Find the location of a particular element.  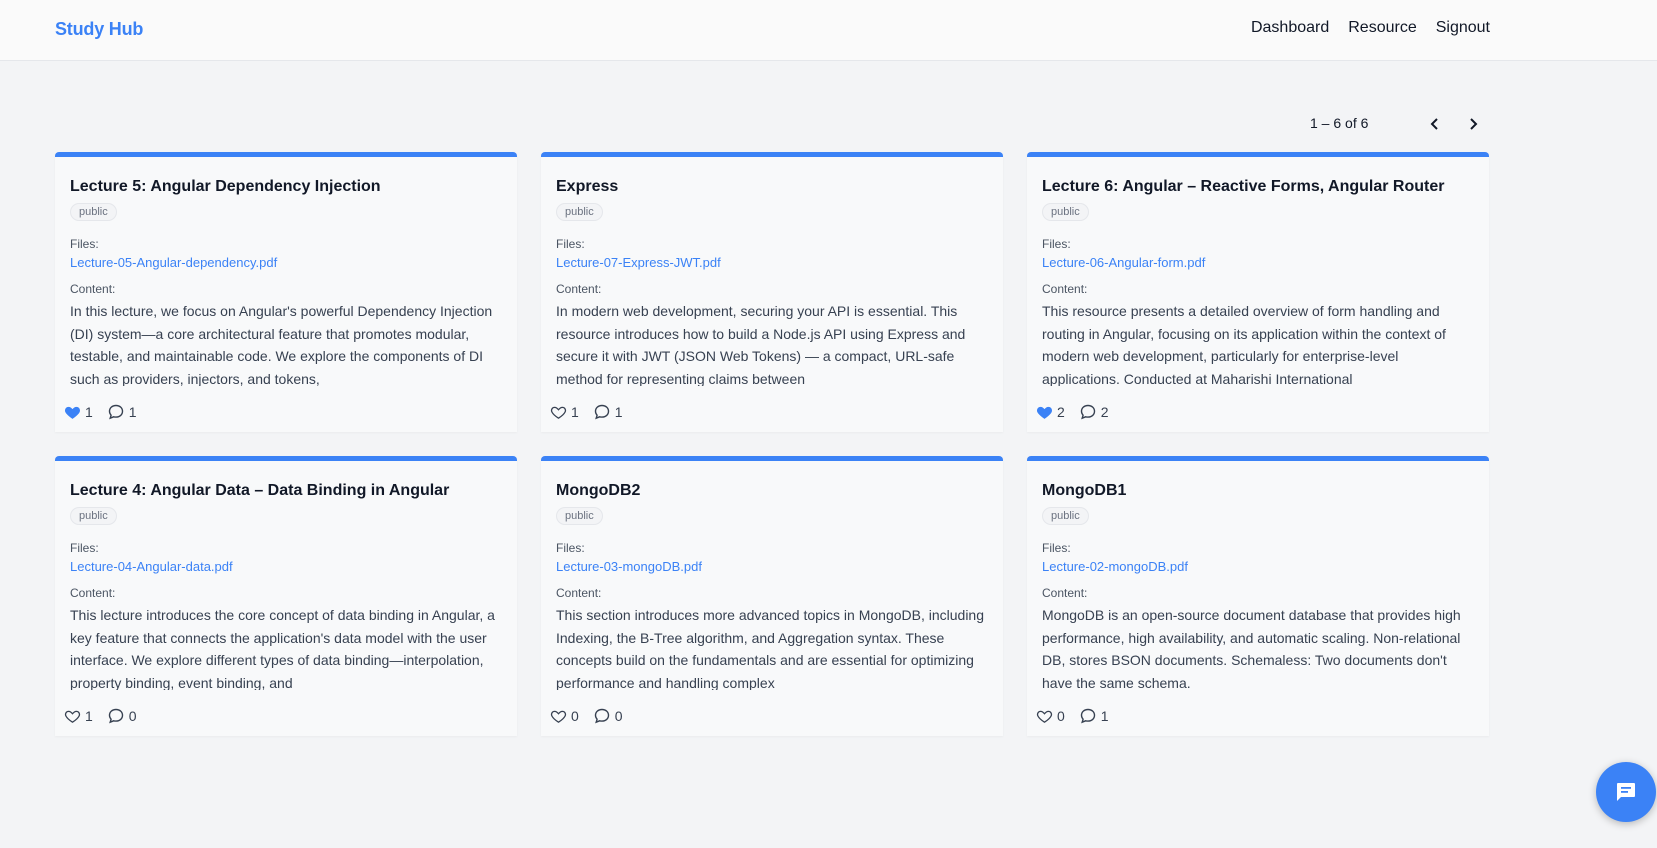

top-navbar: Study Hub Dashboard Resource Signout is located at coordinates (828, 30).